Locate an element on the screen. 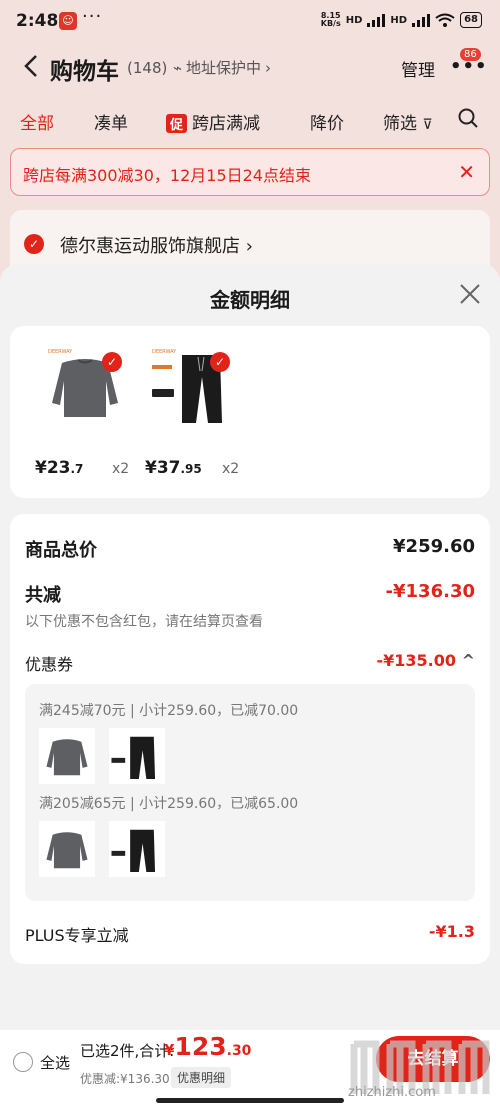 The width and height of the screenshot is (500, 1111). filter-tabs: 全部 凑单 促跨店满减 降价 筛选 ⊽ is located at coordinates (250, 120).